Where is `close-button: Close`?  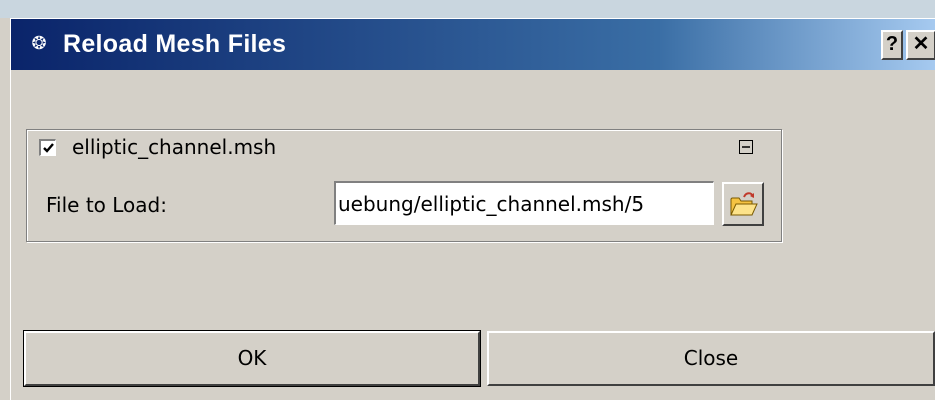 close-button: Close is located at coordinates (711, 358).